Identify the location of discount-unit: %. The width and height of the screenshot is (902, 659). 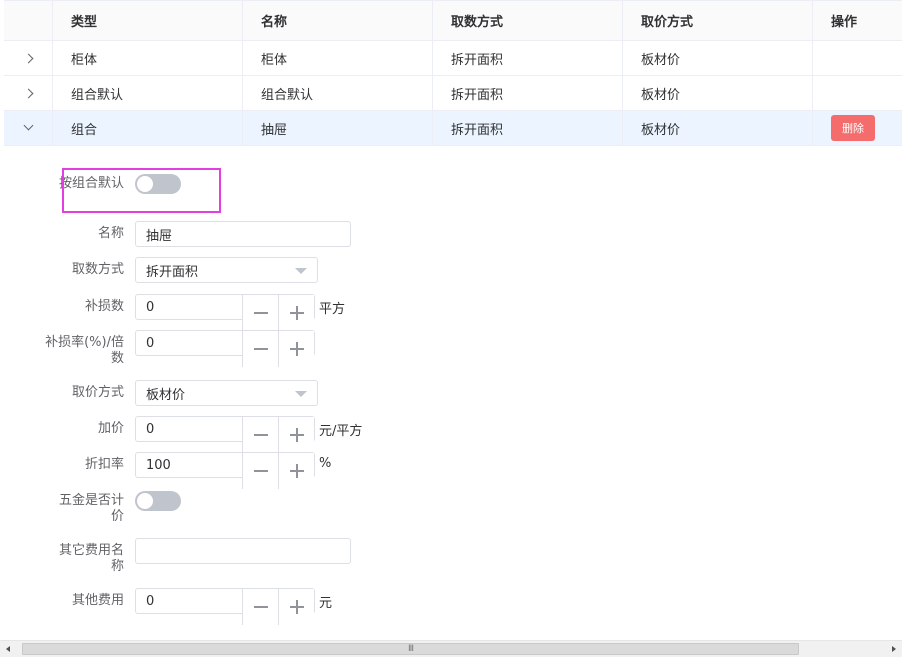
(325, 463).